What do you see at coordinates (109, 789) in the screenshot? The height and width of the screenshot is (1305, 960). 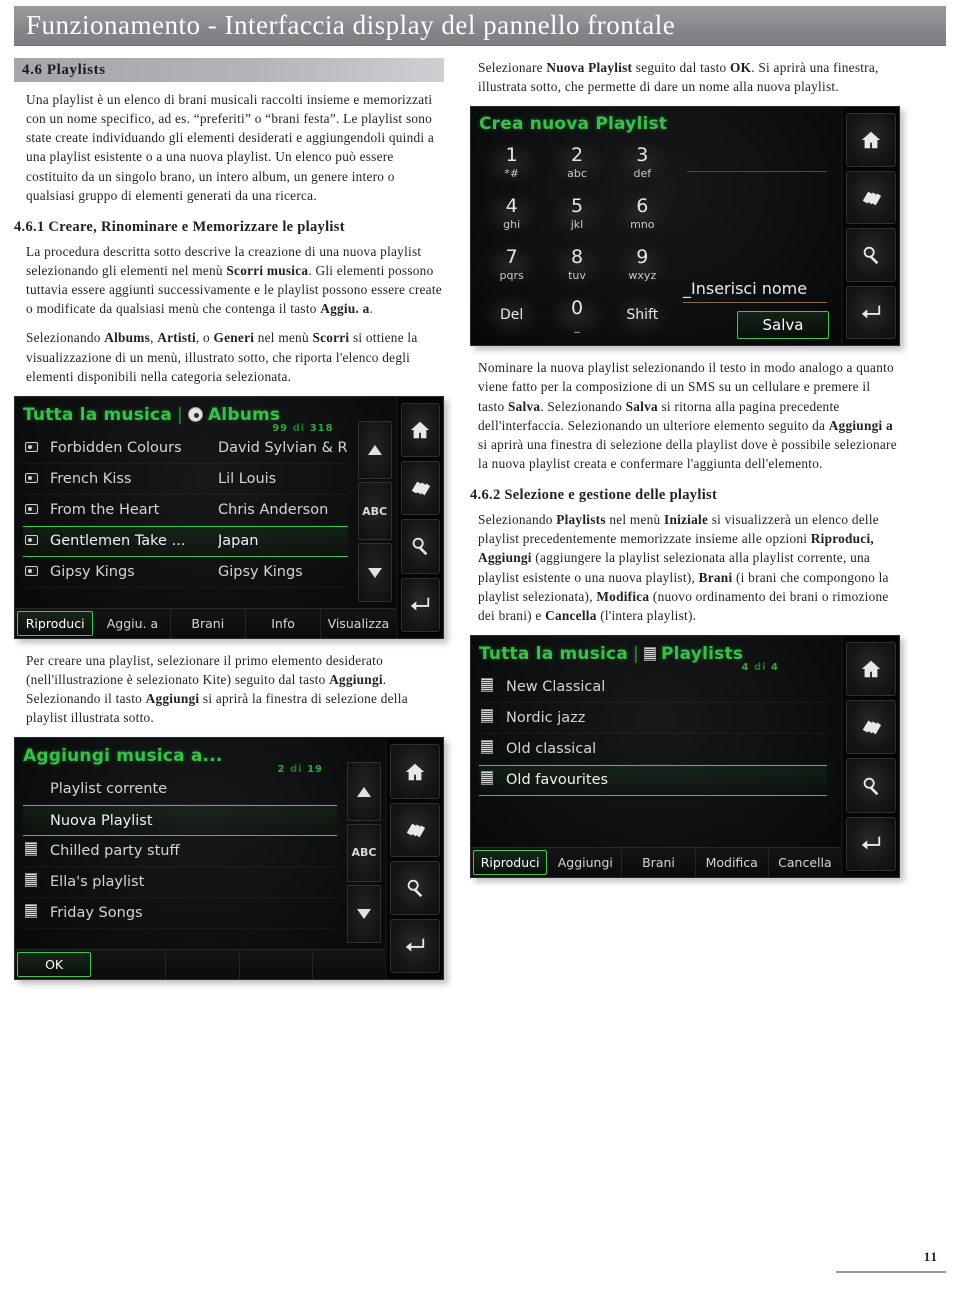 I see `playlist-name: Playlist corrente` at bounding box center [109, 789].